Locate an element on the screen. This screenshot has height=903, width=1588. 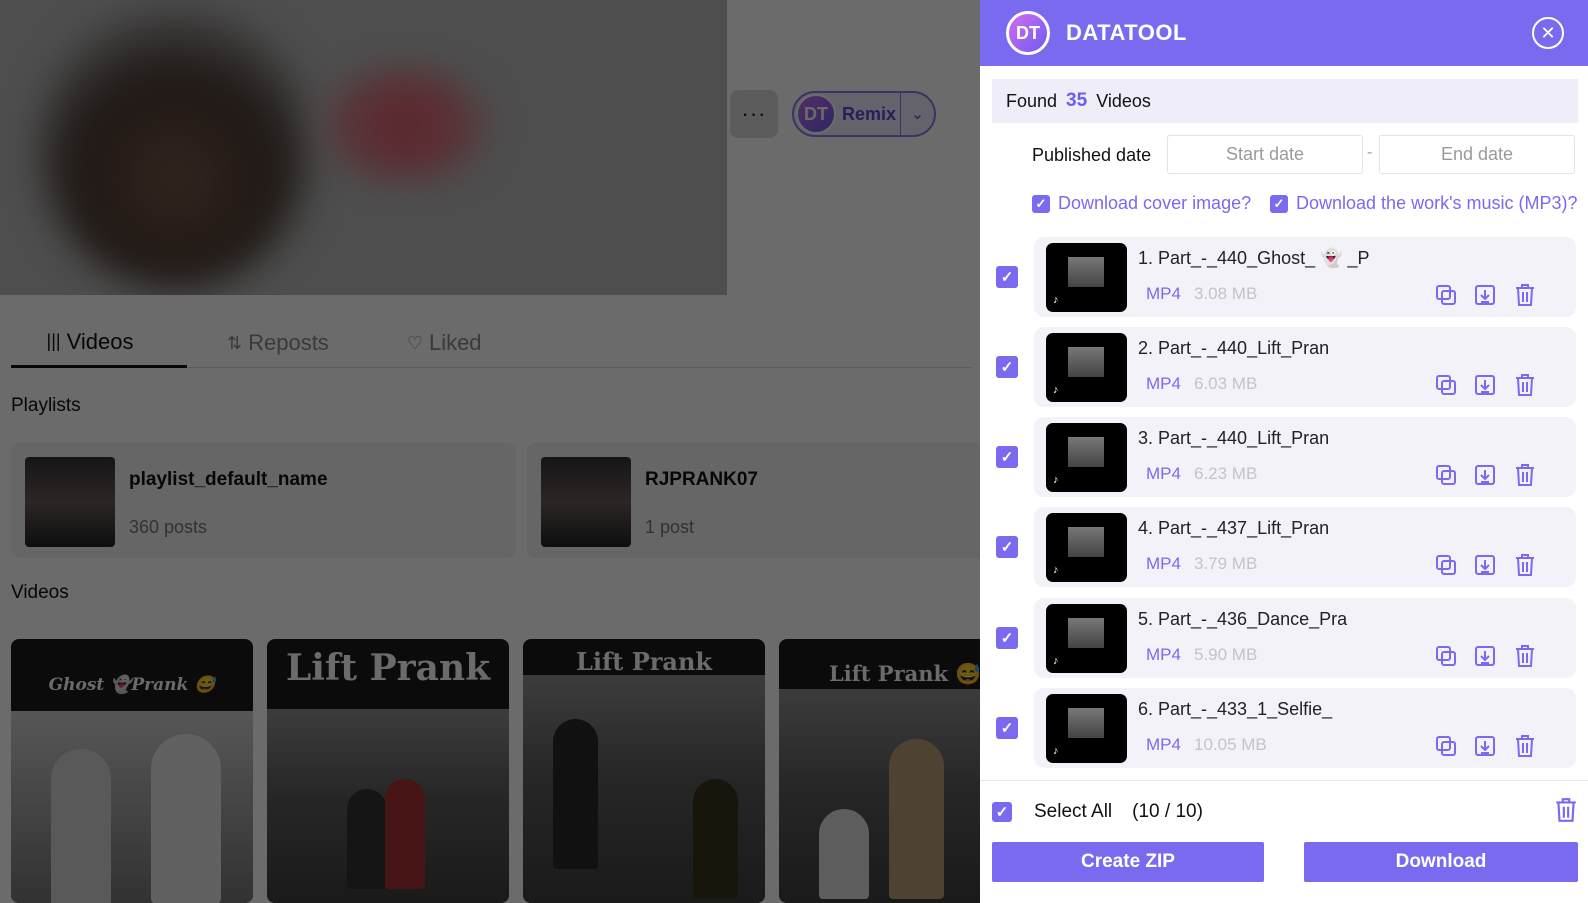
close-icon: ✕ is located at coordinates (1548, 33).